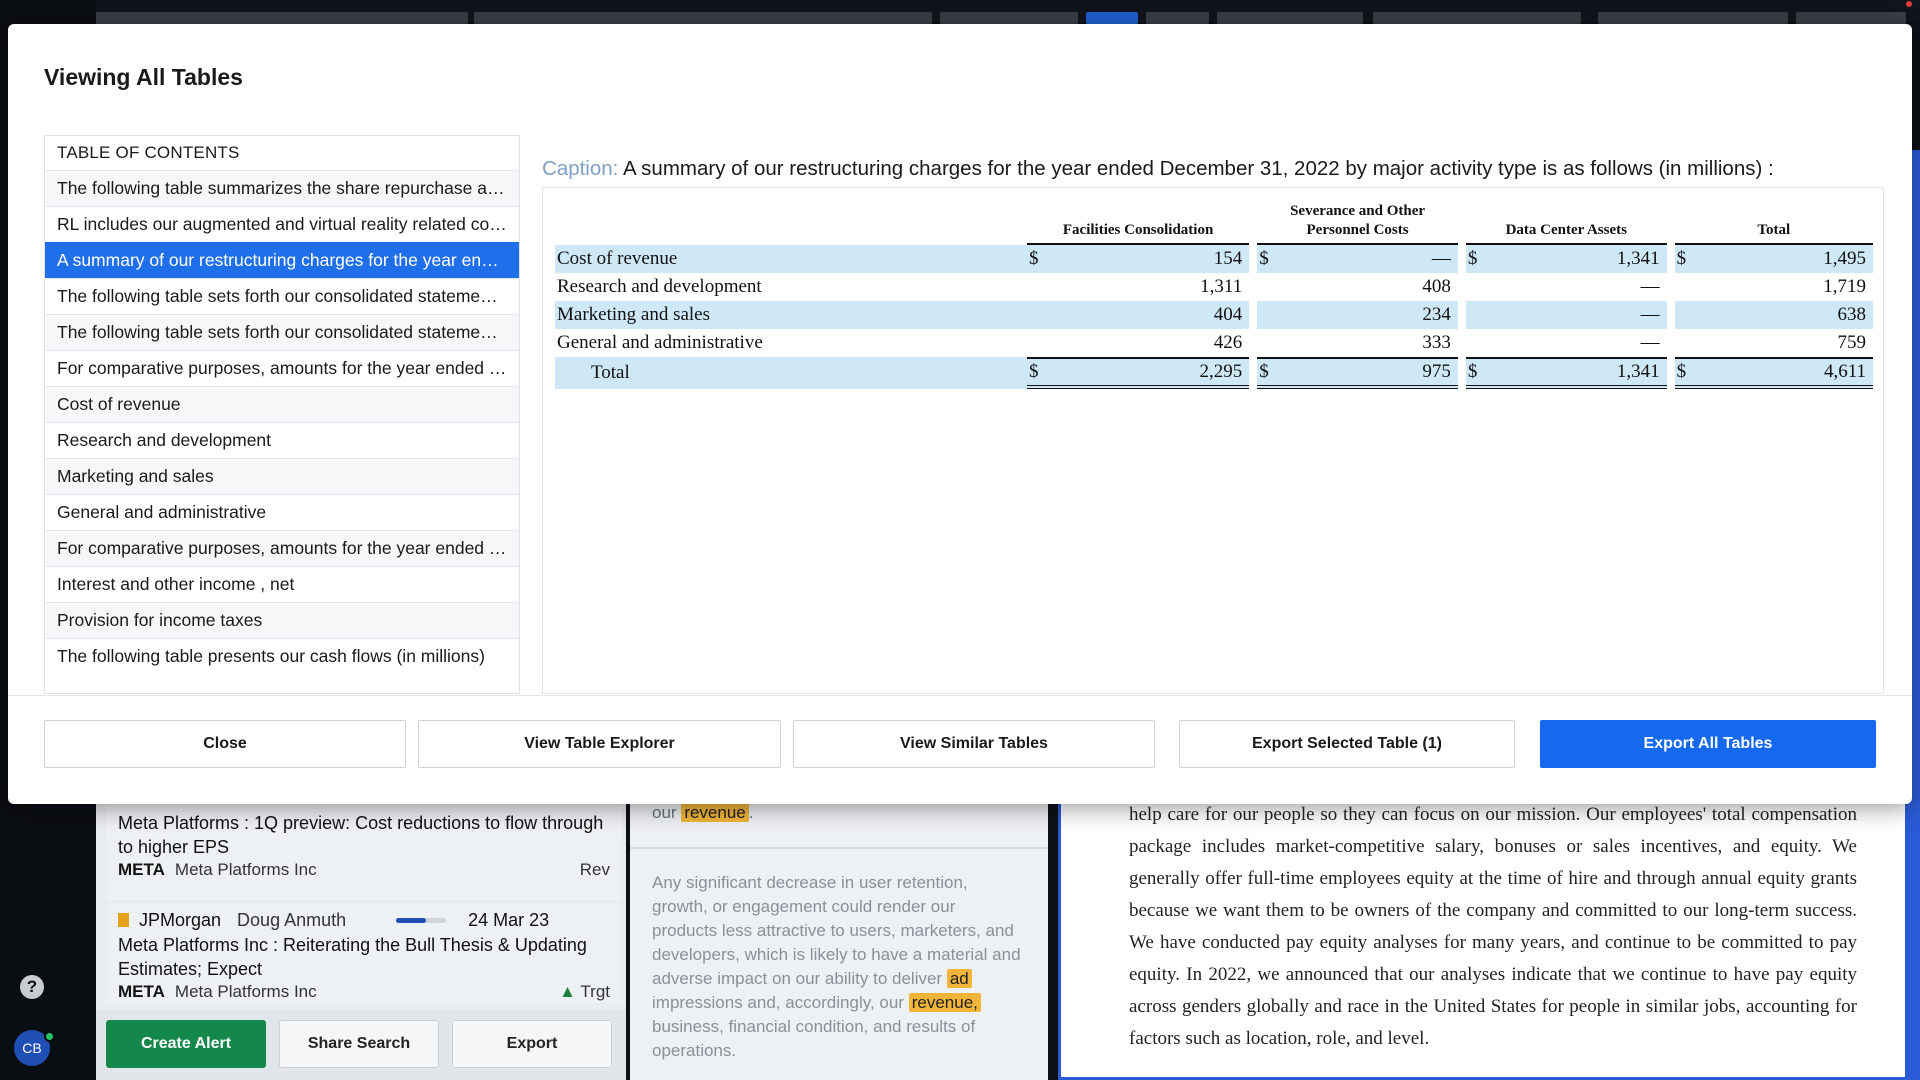 The width and height of the screenshot is (1920, 1080). What do you see at coordinates (1852, 342) in the screenshot?
I see `table-cell-value: 759` at bounding box center [1852, 342].